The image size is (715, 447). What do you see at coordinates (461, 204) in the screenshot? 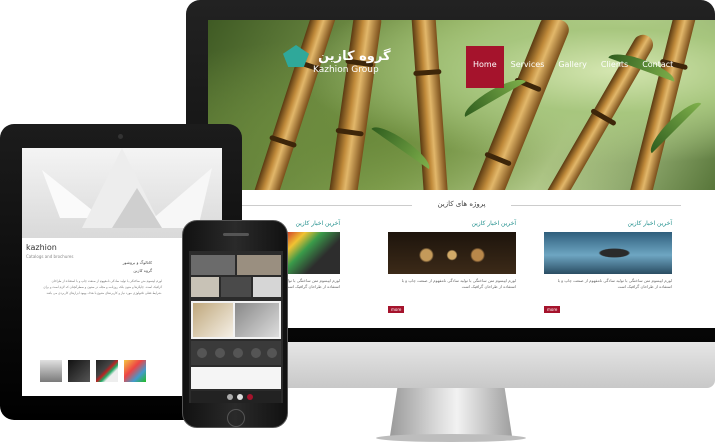
I see `section-title: پروژه های کازین` at bounding box center [461, 204].